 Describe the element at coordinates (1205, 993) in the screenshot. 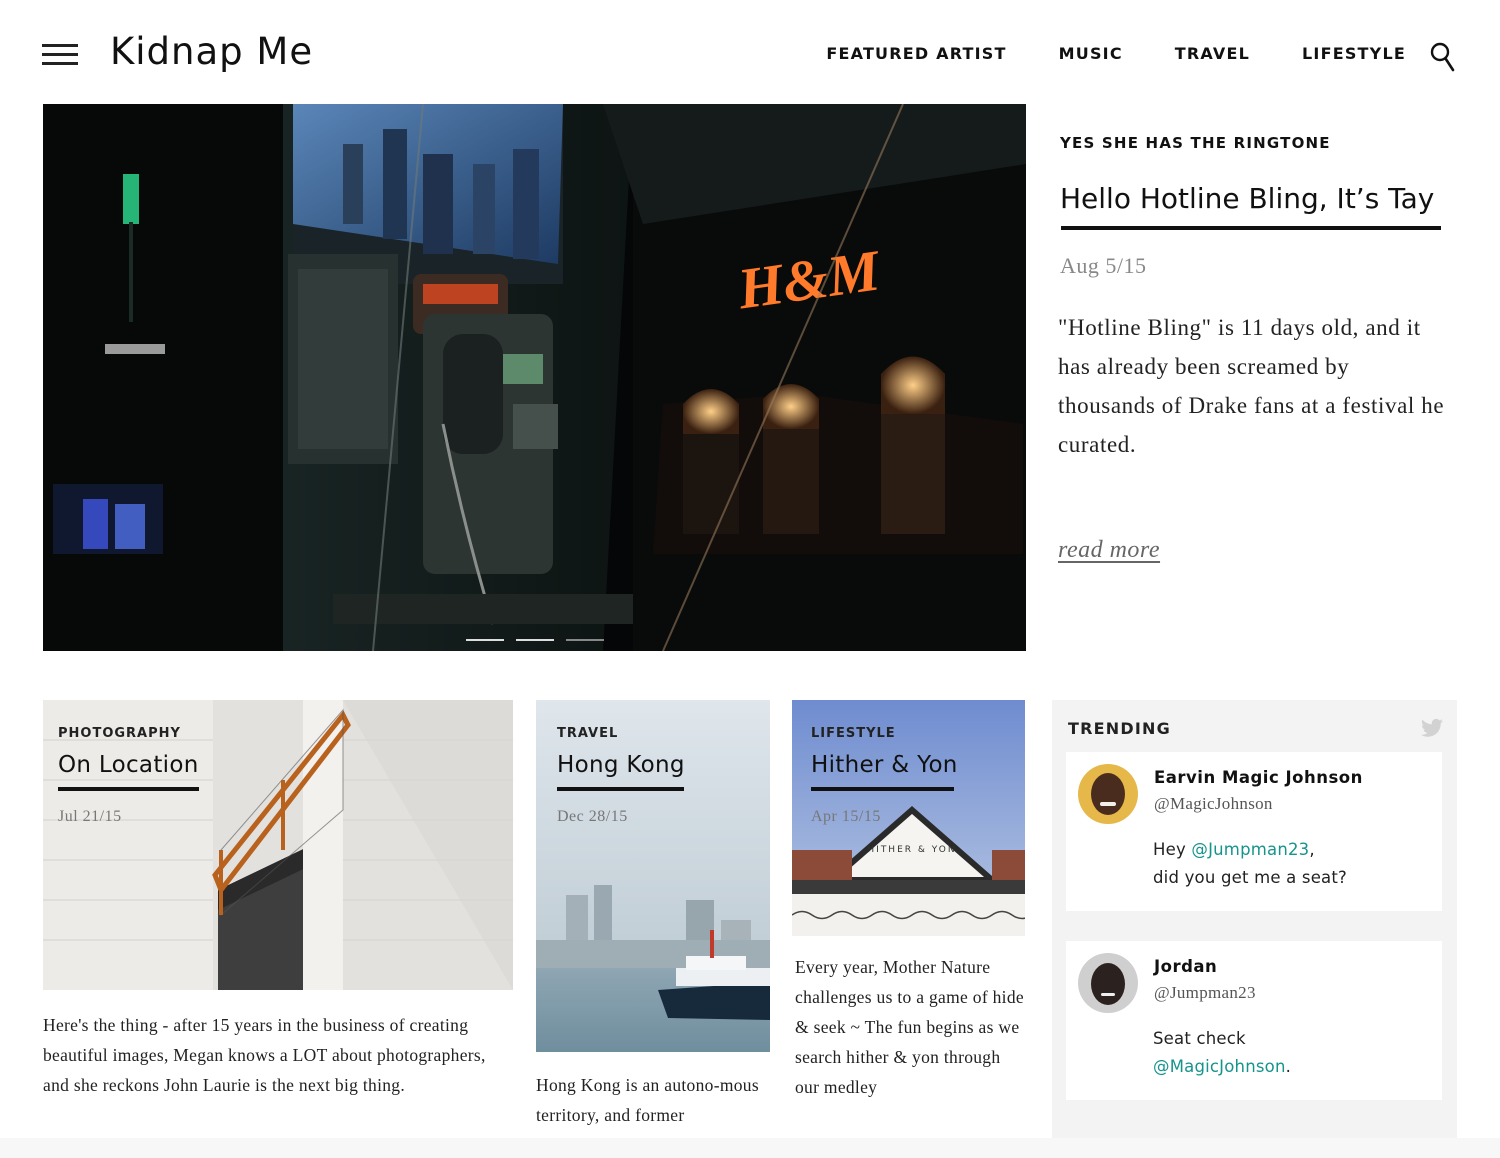

I see `tweet-author-handle: @Jumpman23` at that location.